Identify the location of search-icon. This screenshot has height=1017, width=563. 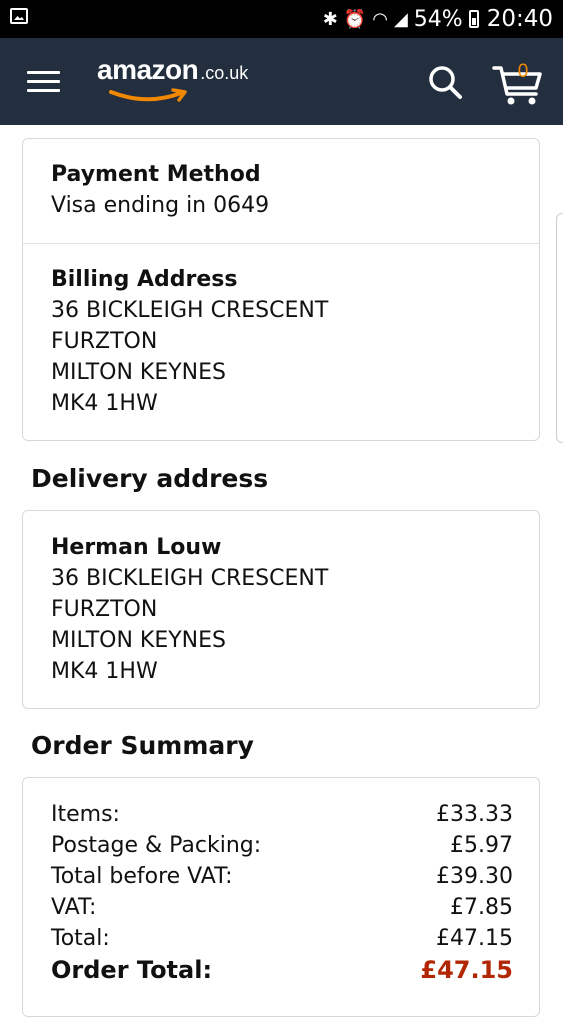
(445, 82).